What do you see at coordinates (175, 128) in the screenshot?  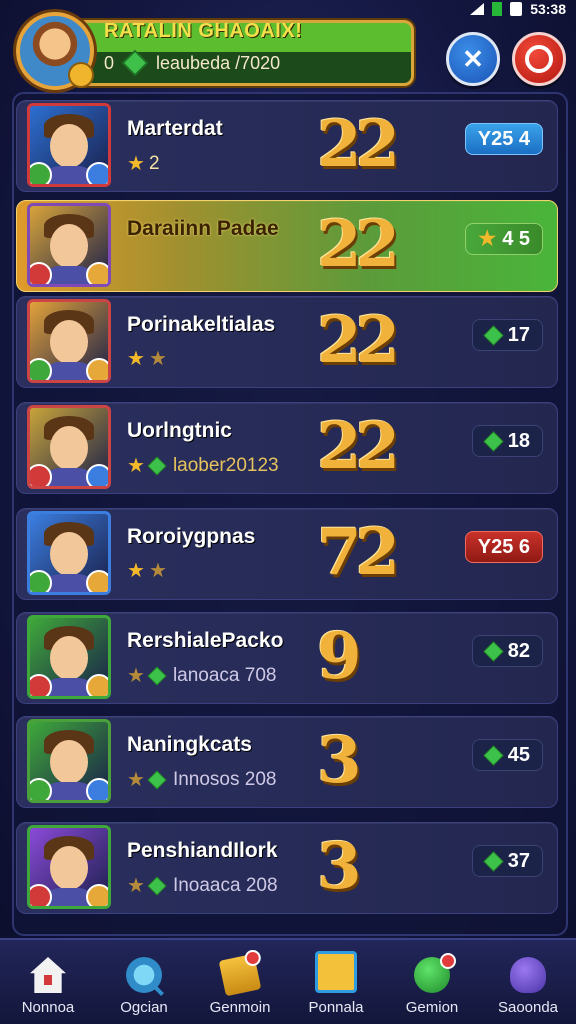 I see `row-player-name: Marterdat` at bounding box center [175, 128].